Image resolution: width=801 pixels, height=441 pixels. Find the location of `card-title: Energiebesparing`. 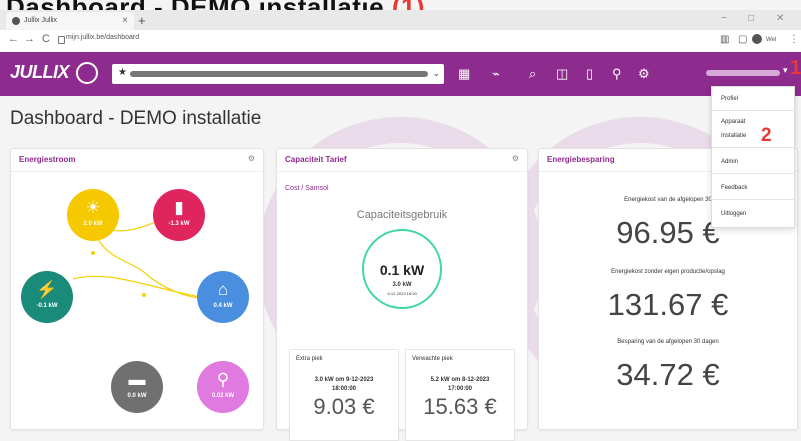

card-title: Energiebesparing is located at coordinates (581, 159).